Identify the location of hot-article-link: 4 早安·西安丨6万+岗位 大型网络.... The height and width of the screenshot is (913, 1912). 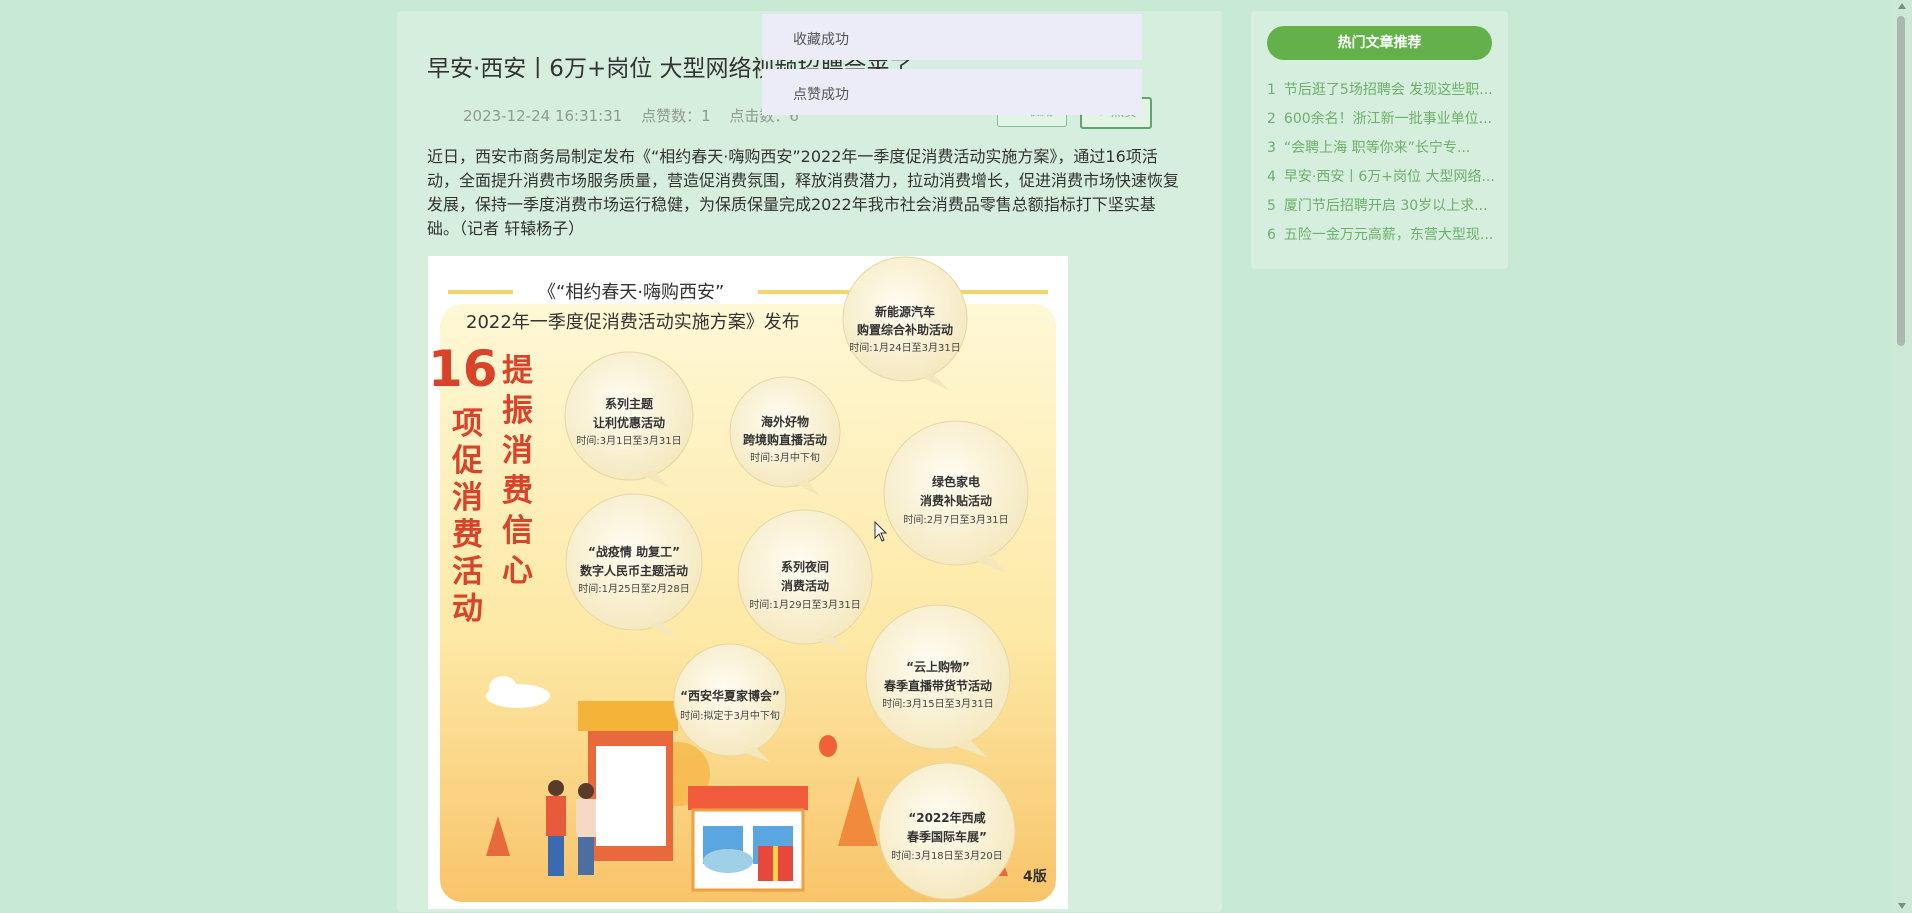
(1383, 180).